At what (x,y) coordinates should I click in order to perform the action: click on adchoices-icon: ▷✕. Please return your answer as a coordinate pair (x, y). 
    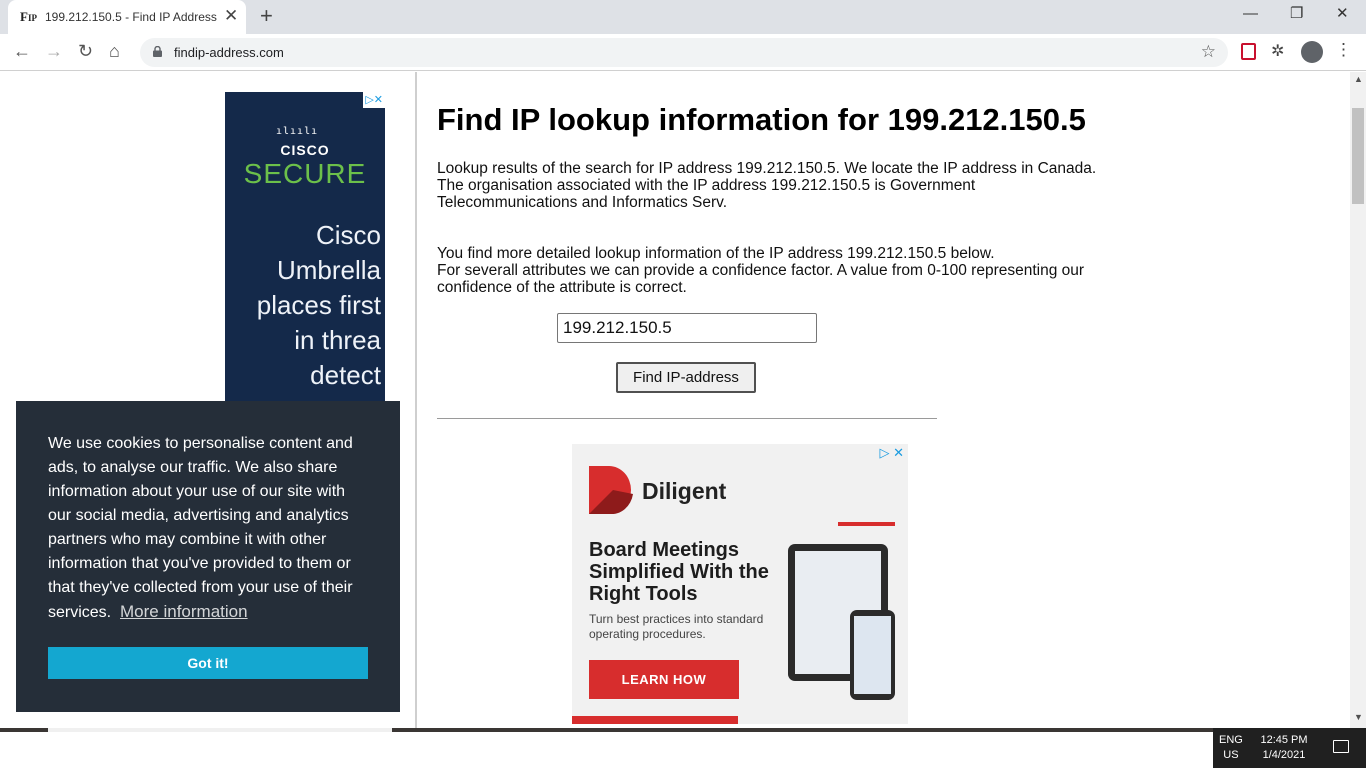
    Looking at the image, I should click on (374, 100).